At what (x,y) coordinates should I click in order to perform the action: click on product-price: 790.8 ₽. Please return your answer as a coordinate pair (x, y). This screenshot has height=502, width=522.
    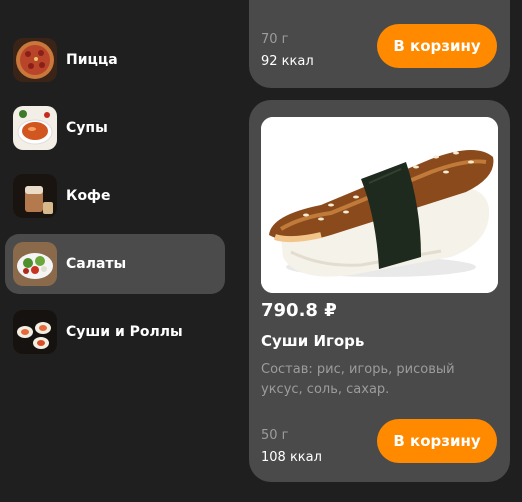
    Looking at the image, I should click on (299, 310).